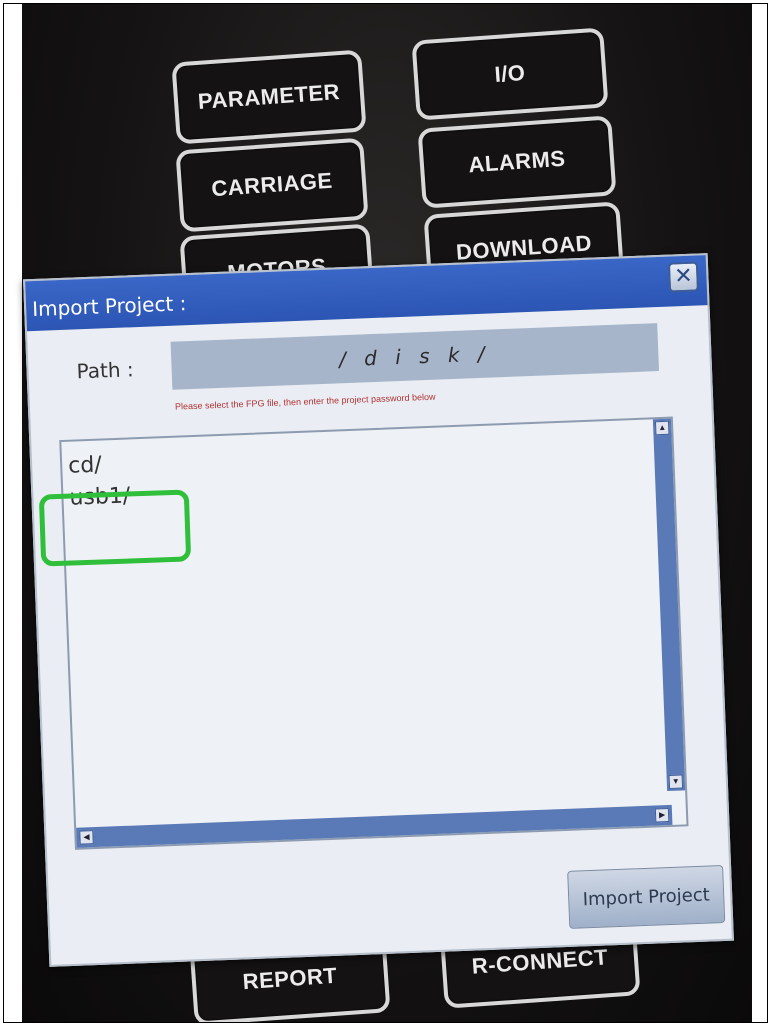 Image resolution: width=773 pixels, height=1028 pixels. What do you see at coordinates (662, 815) in the screenshot?
I see `scroll-right-icon: ▶` at bounding box center [662, 815].